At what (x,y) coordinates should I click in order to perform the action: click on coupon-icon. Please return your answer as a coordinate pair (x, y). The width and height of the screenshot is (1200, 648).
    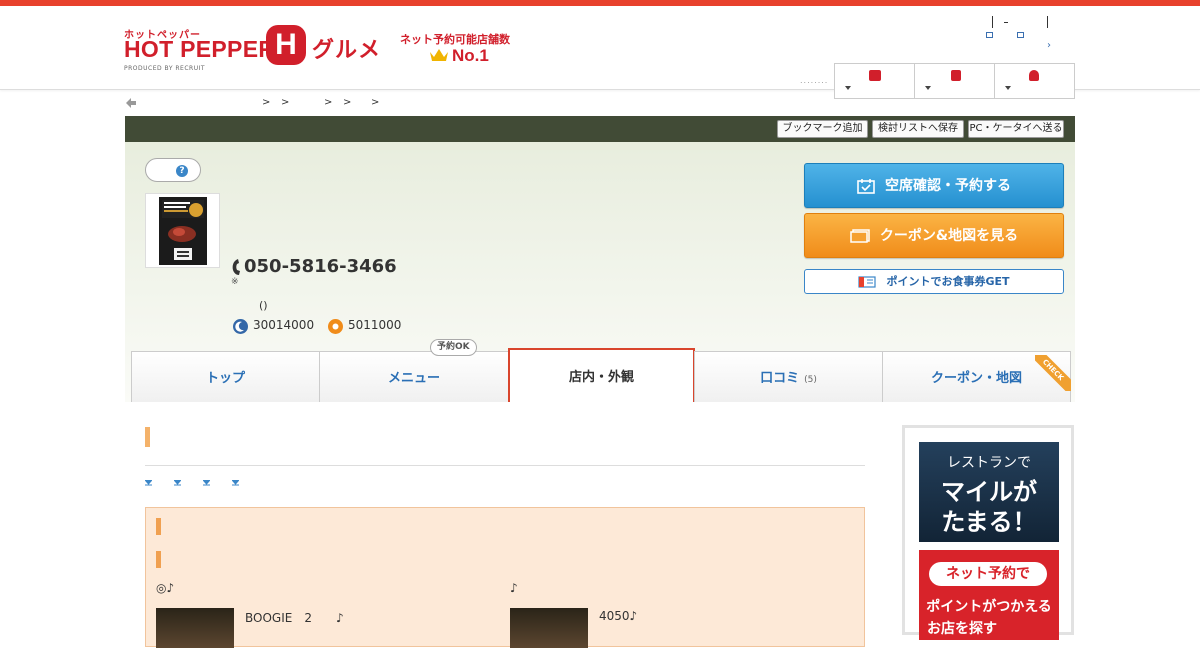
    Looking at the image, I should click on (860, 236).